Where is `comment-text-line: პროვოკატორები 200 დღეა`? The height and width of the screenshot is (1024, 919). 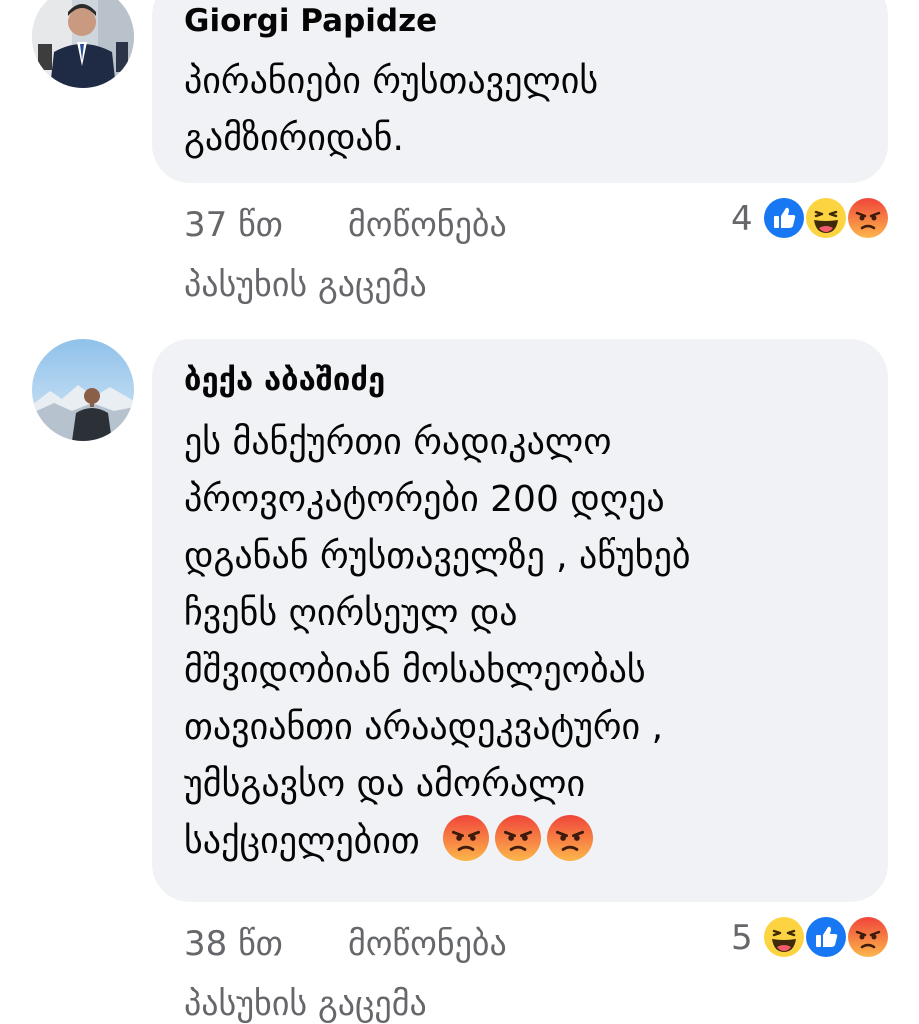
comment-text-line: პროვოკატორები 200 დღეა is located at coordinates (424, 499).